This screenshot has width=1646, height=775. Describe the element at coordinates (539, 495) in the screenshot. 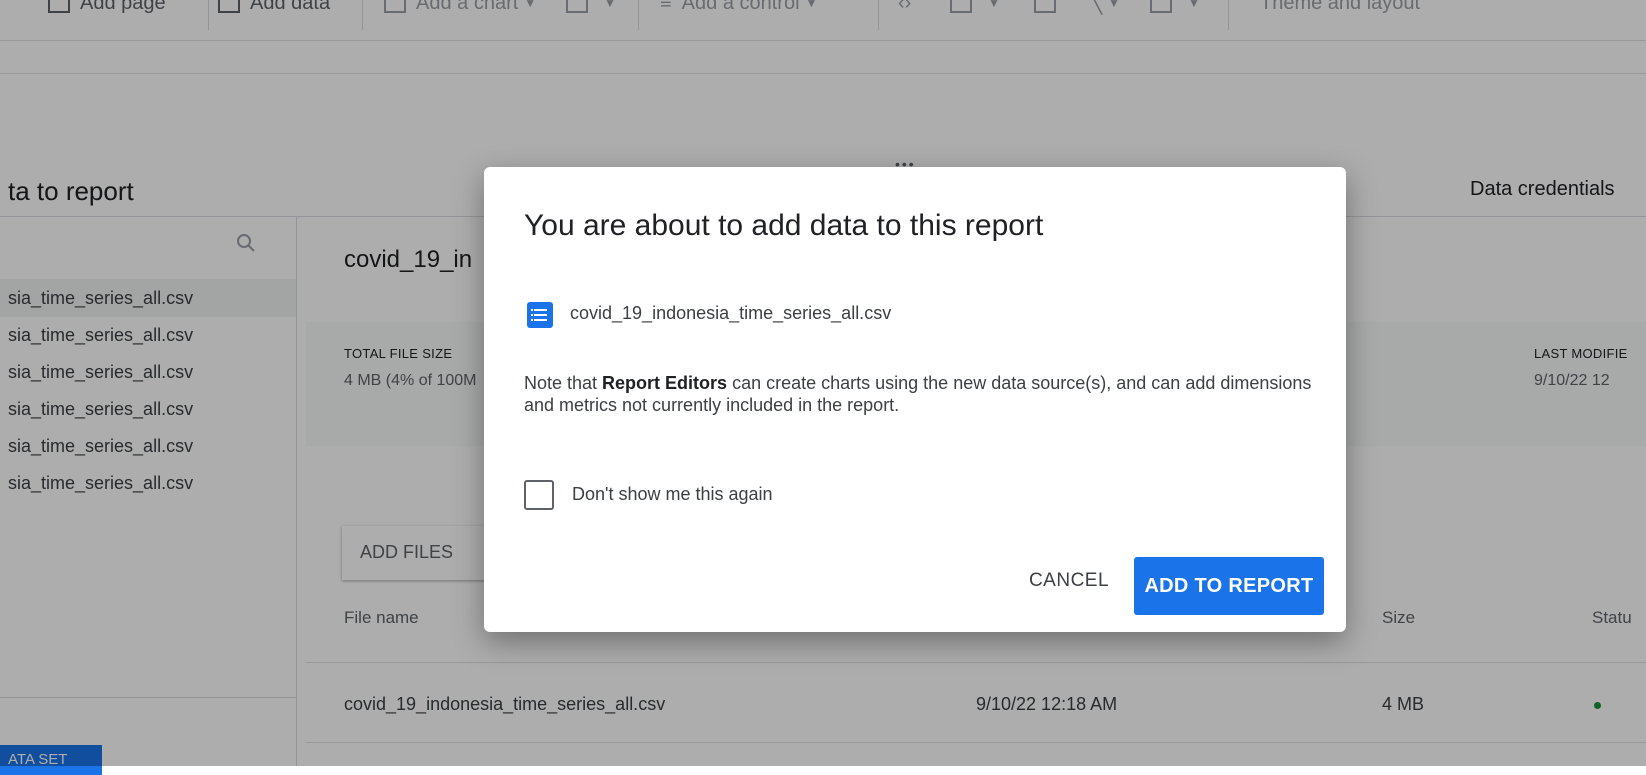

I see `dont-show-again-checkbox` at that location.